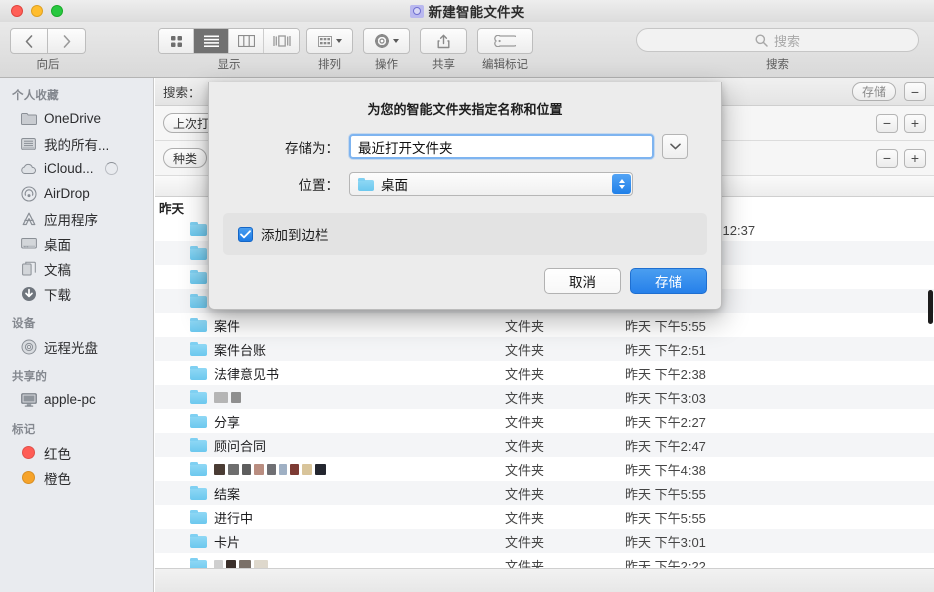 This screenshot has width=934, height=592. I want to click on sidebar-item-onedrive: OneDrive, so click(76, 118).